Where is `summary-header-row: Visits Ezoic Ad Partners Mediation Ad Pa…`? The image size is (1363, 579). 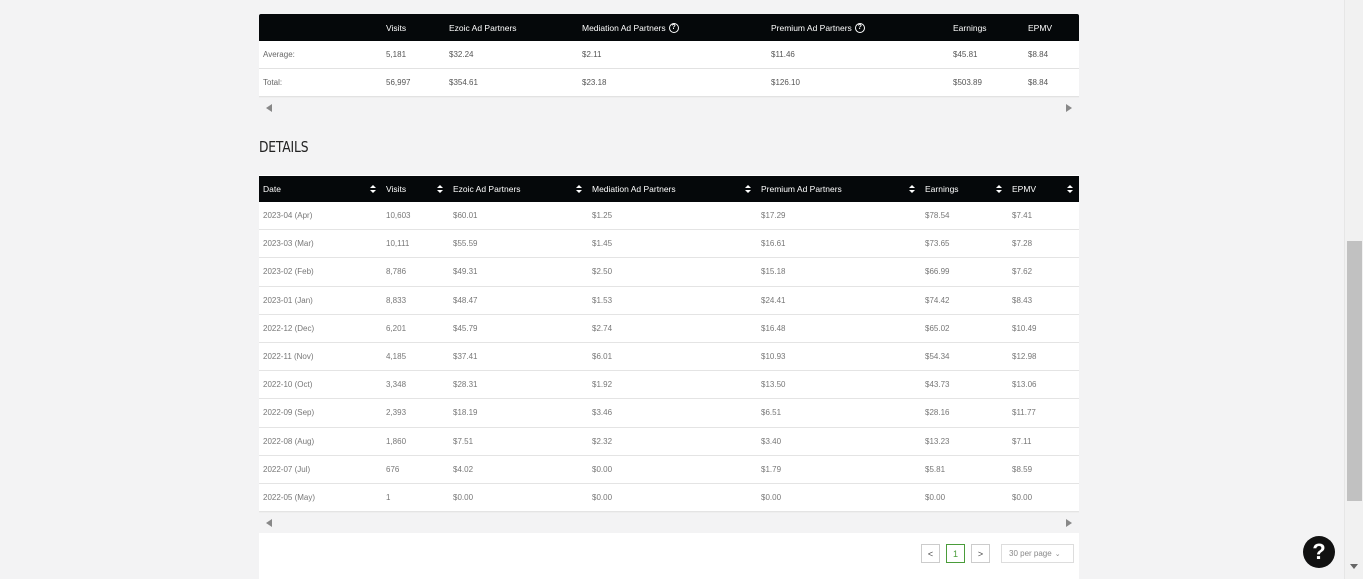 summary-header-row: Visits Ezoic Ad Partners Mediation Ad Pa… is located at coordinates (669, 27).